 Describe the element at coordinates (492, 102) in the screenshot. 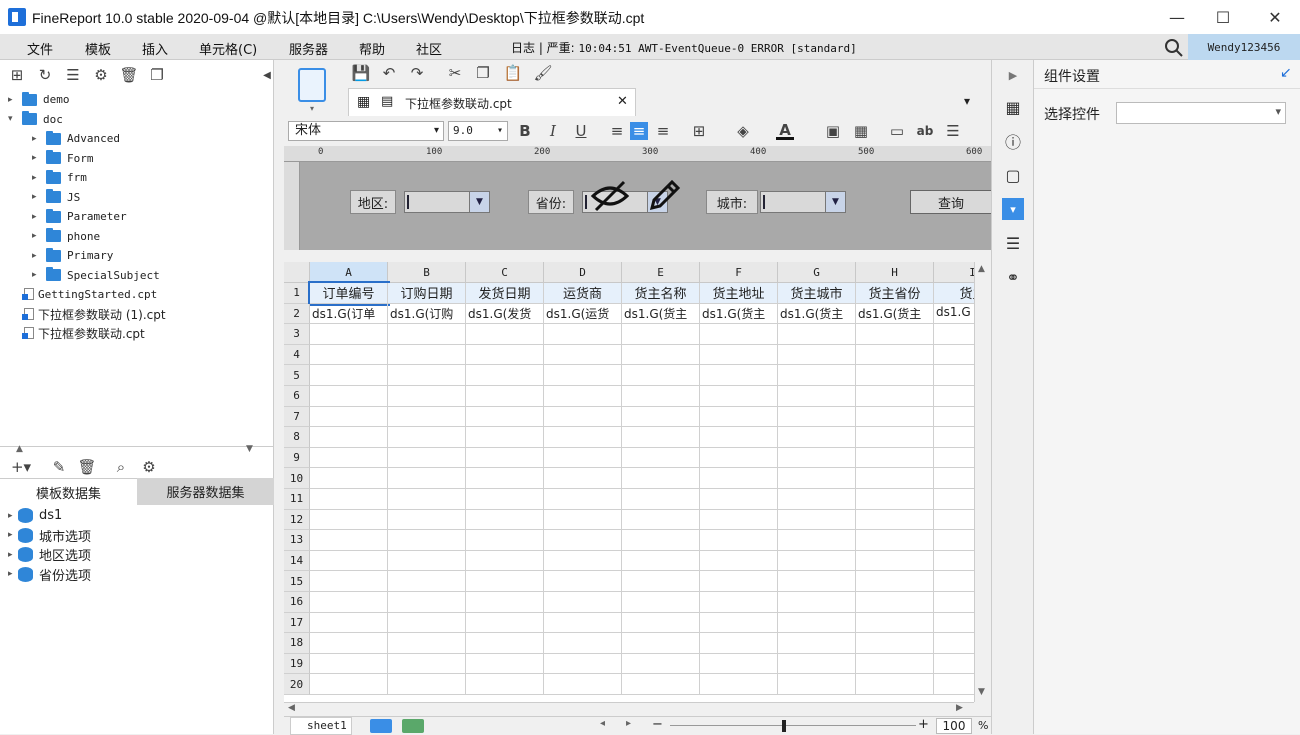

I see `file-tab: ▦ ▤ 下拉框参数联动.cpt ✕` at that location.